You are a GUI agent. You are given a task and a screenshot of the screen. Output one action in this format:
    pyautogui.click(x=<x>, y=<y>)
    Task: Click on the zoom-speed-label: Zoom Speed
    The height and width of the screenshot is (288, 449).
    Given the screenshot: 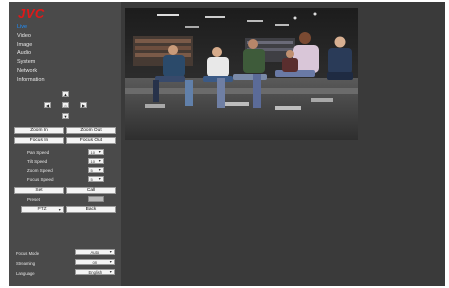 What is the action you would take?
    pyautogui.click(x=40, y=170)
    